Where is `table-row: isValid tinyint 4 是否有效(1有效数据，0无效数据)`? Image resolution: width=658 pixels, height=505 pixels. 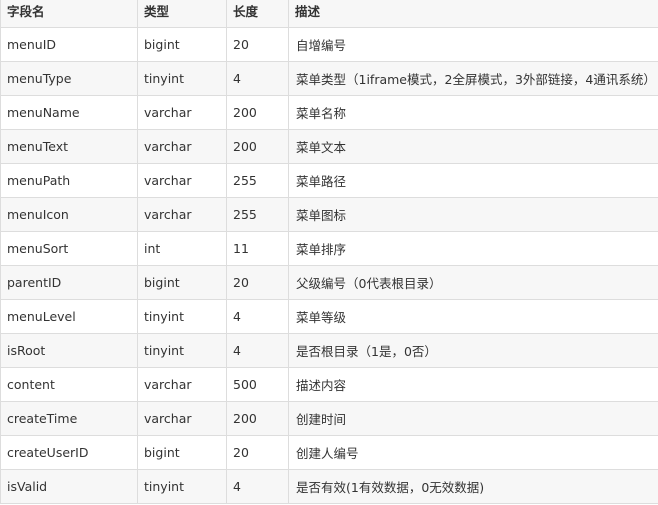
table-row: isValid tinyint 4 是否有效(1有效数据，0无效数据) is located at coordinates (329, 486).